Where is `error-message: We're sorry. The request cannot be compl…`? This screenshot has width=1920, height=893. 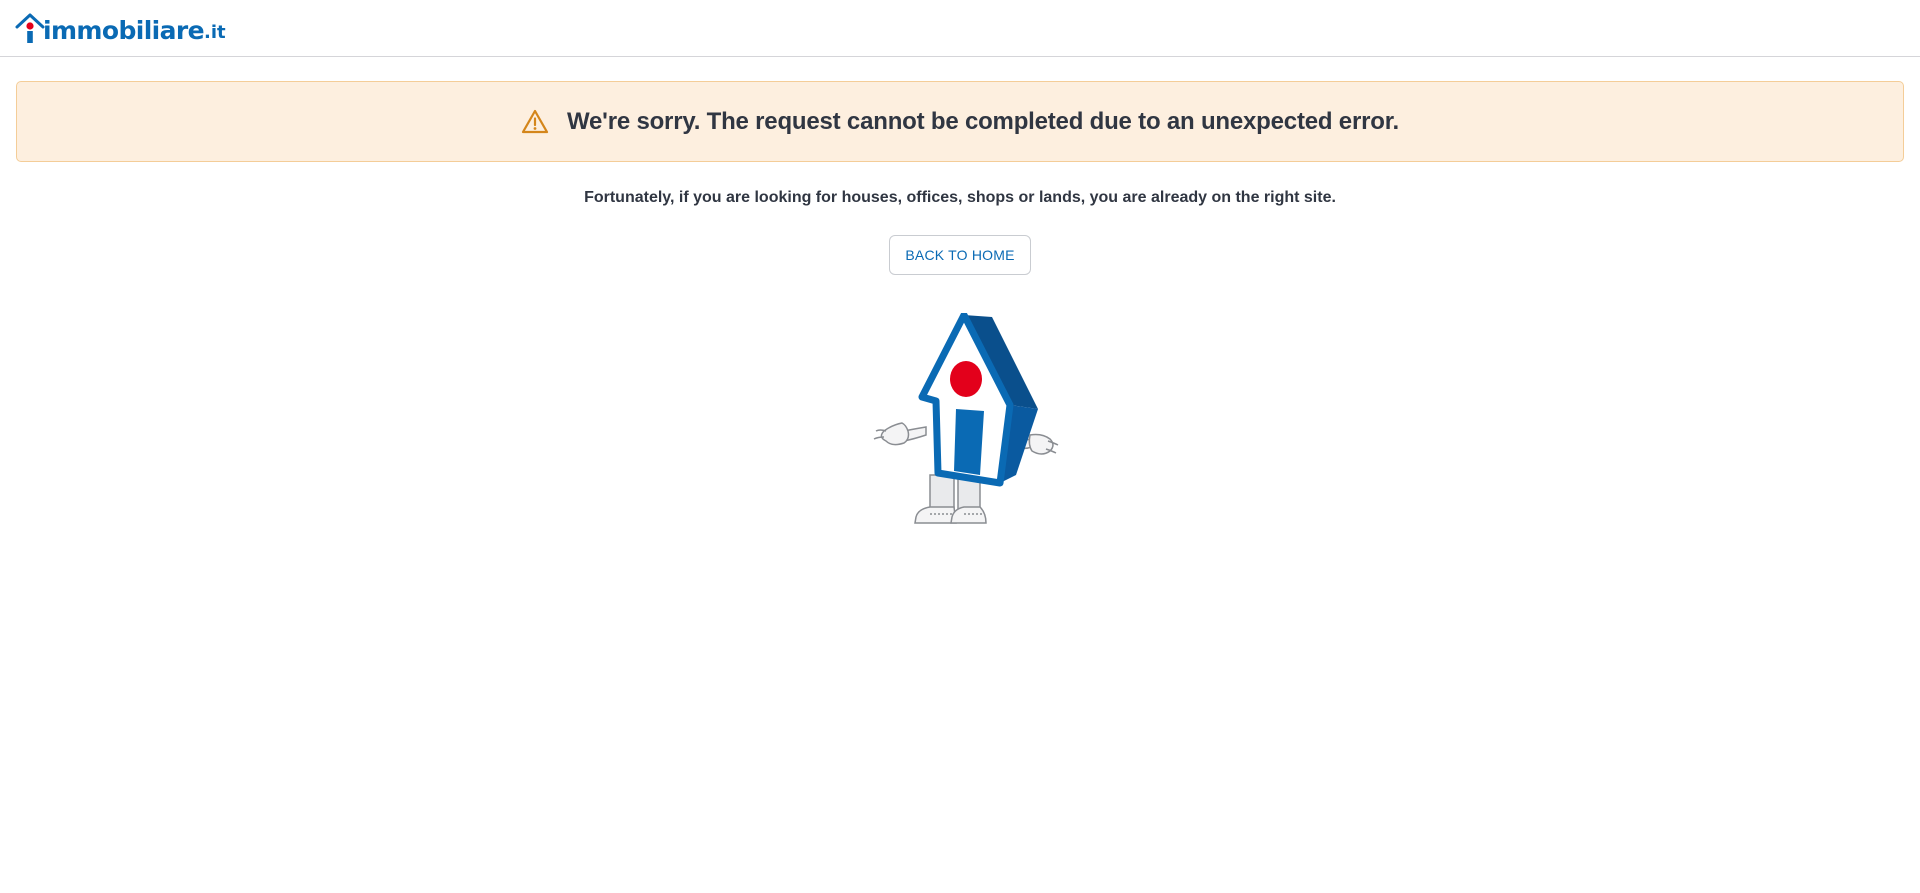
error-message: We're sorry. The request cannot be compl… is located at coordinates (983, 121).